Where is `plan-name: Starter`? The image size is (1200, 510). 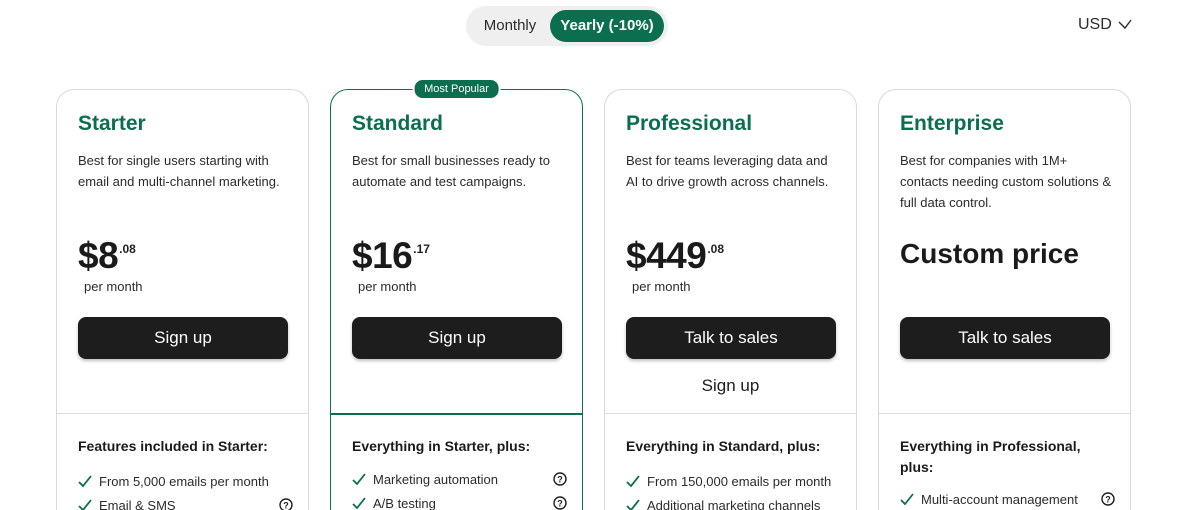
plan-name: Starter is located at coordinates (112, 123).